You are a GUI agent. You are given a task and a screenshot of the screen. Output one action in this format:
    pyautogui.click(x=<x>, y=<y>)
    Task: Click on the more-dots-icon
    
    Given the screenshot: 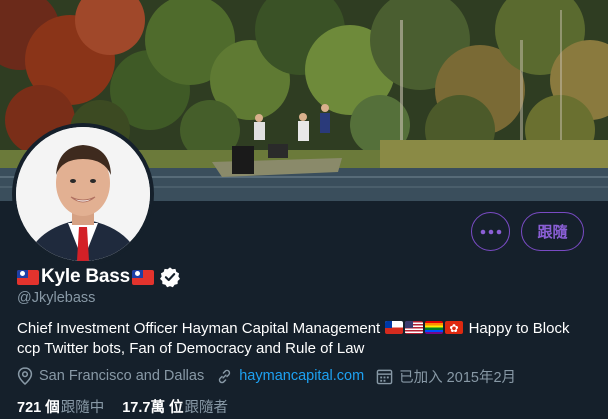 What is the action you would take?
    pyautogui.click(x=490, y=231)
    